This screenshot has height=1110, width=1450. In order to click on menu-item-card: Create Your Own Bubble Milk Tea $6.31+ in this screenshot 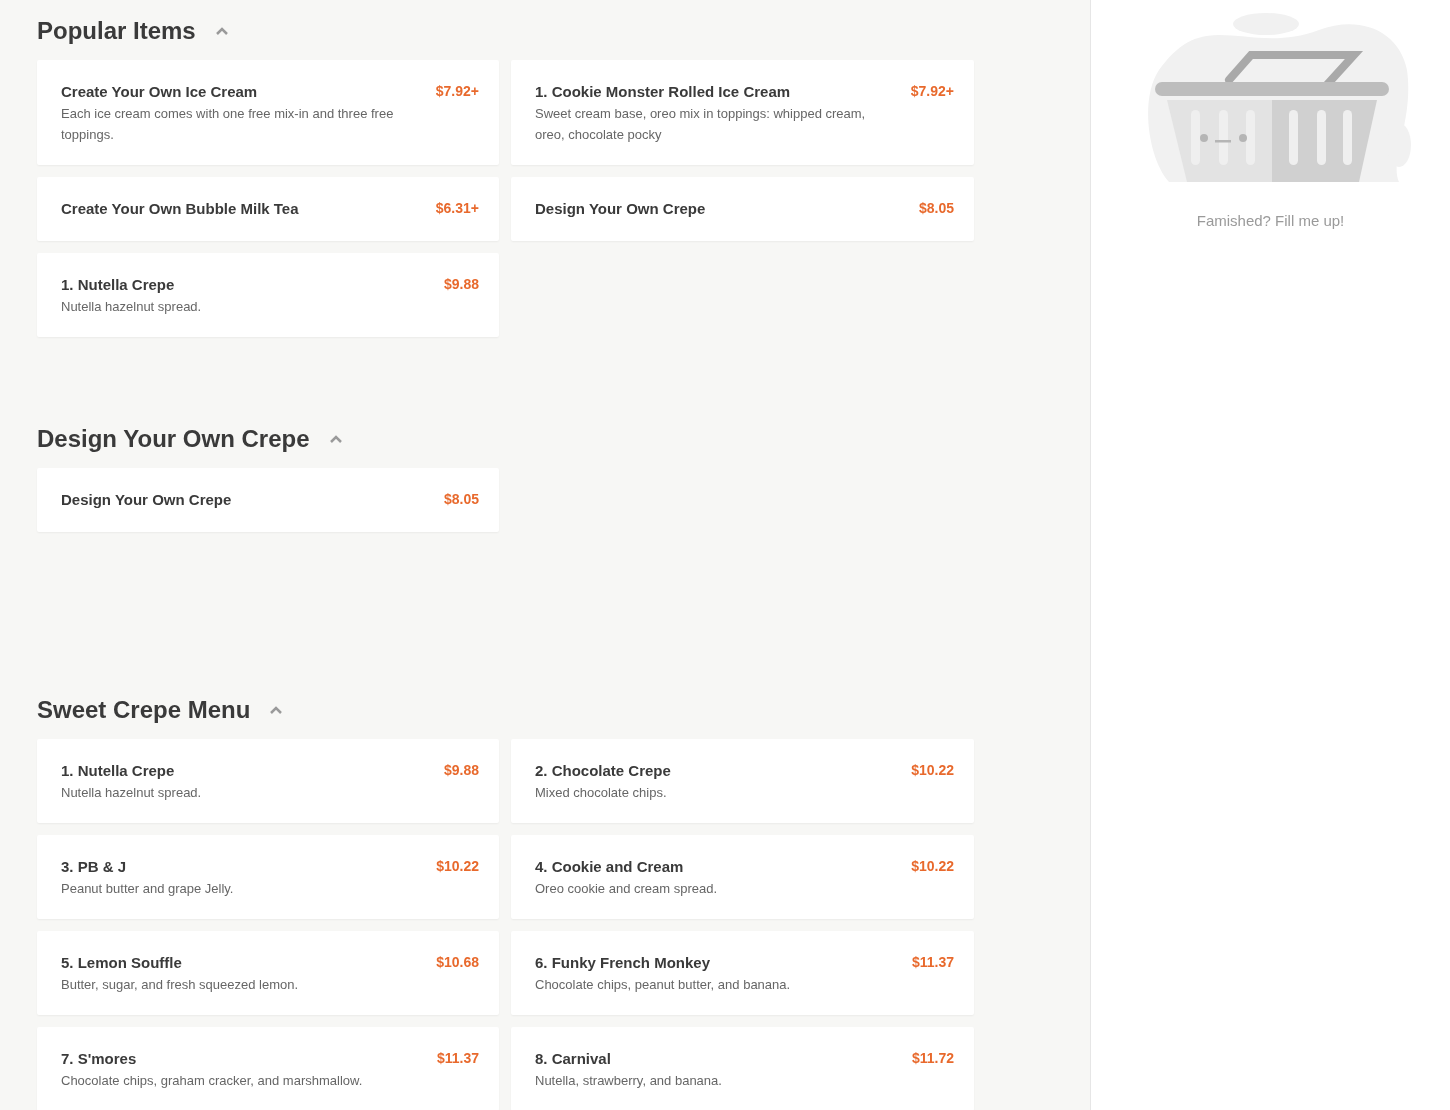, I will do `click(268, 209)`.